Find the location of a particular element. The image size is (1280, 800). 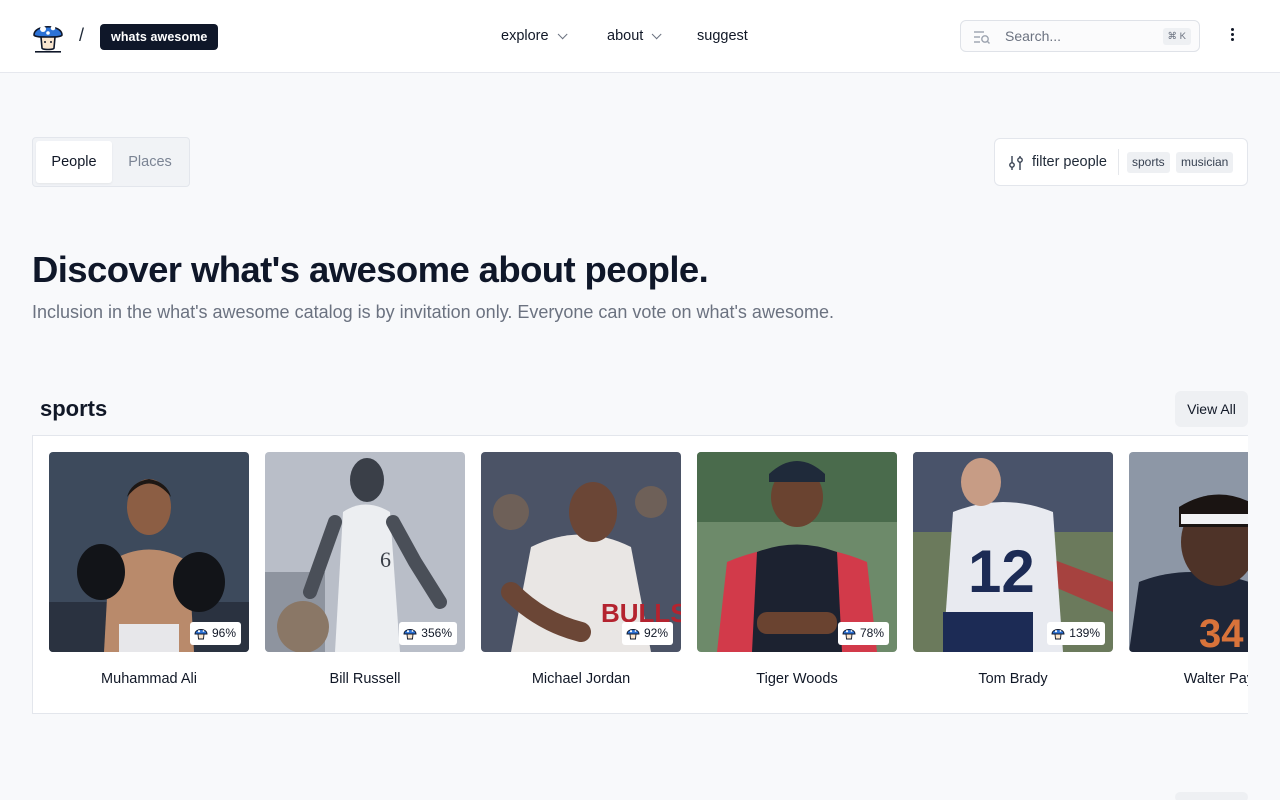

person-card: 34 Walter Payton is located at coordinates (1188, 569).